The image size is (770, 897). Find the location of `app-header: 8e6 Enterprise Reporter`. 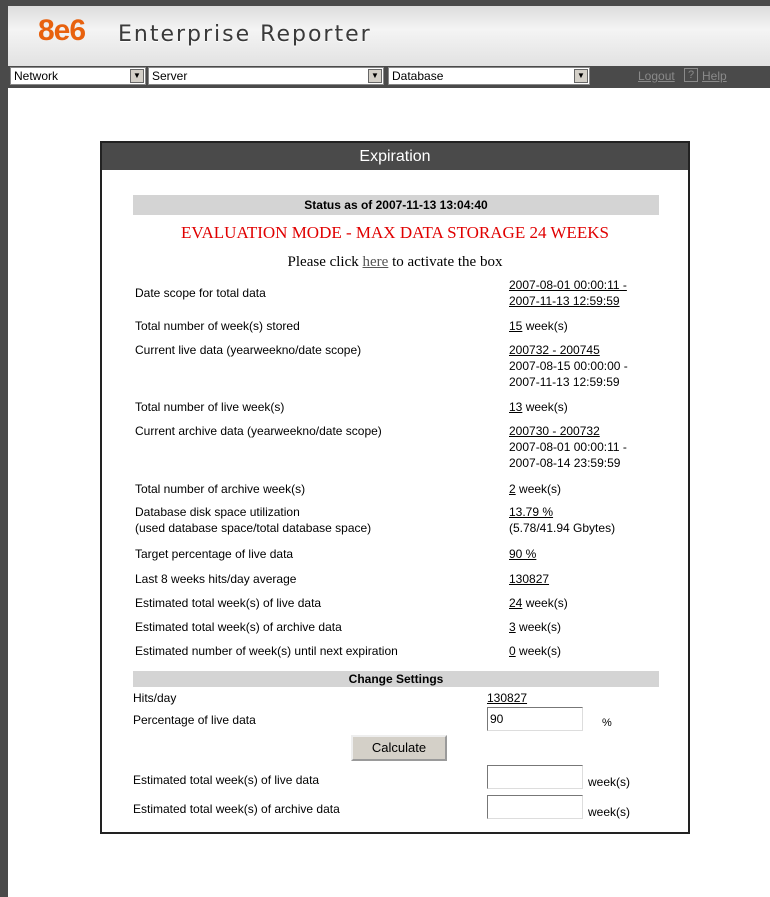

app-header: 8e6 Enterprise Reporter is located at coordinates (389, 33).